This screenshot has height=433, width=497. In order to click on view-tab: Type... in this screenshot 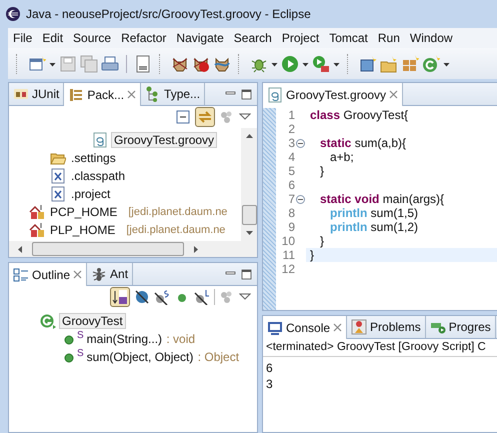, I will do `click(173, 94)`.